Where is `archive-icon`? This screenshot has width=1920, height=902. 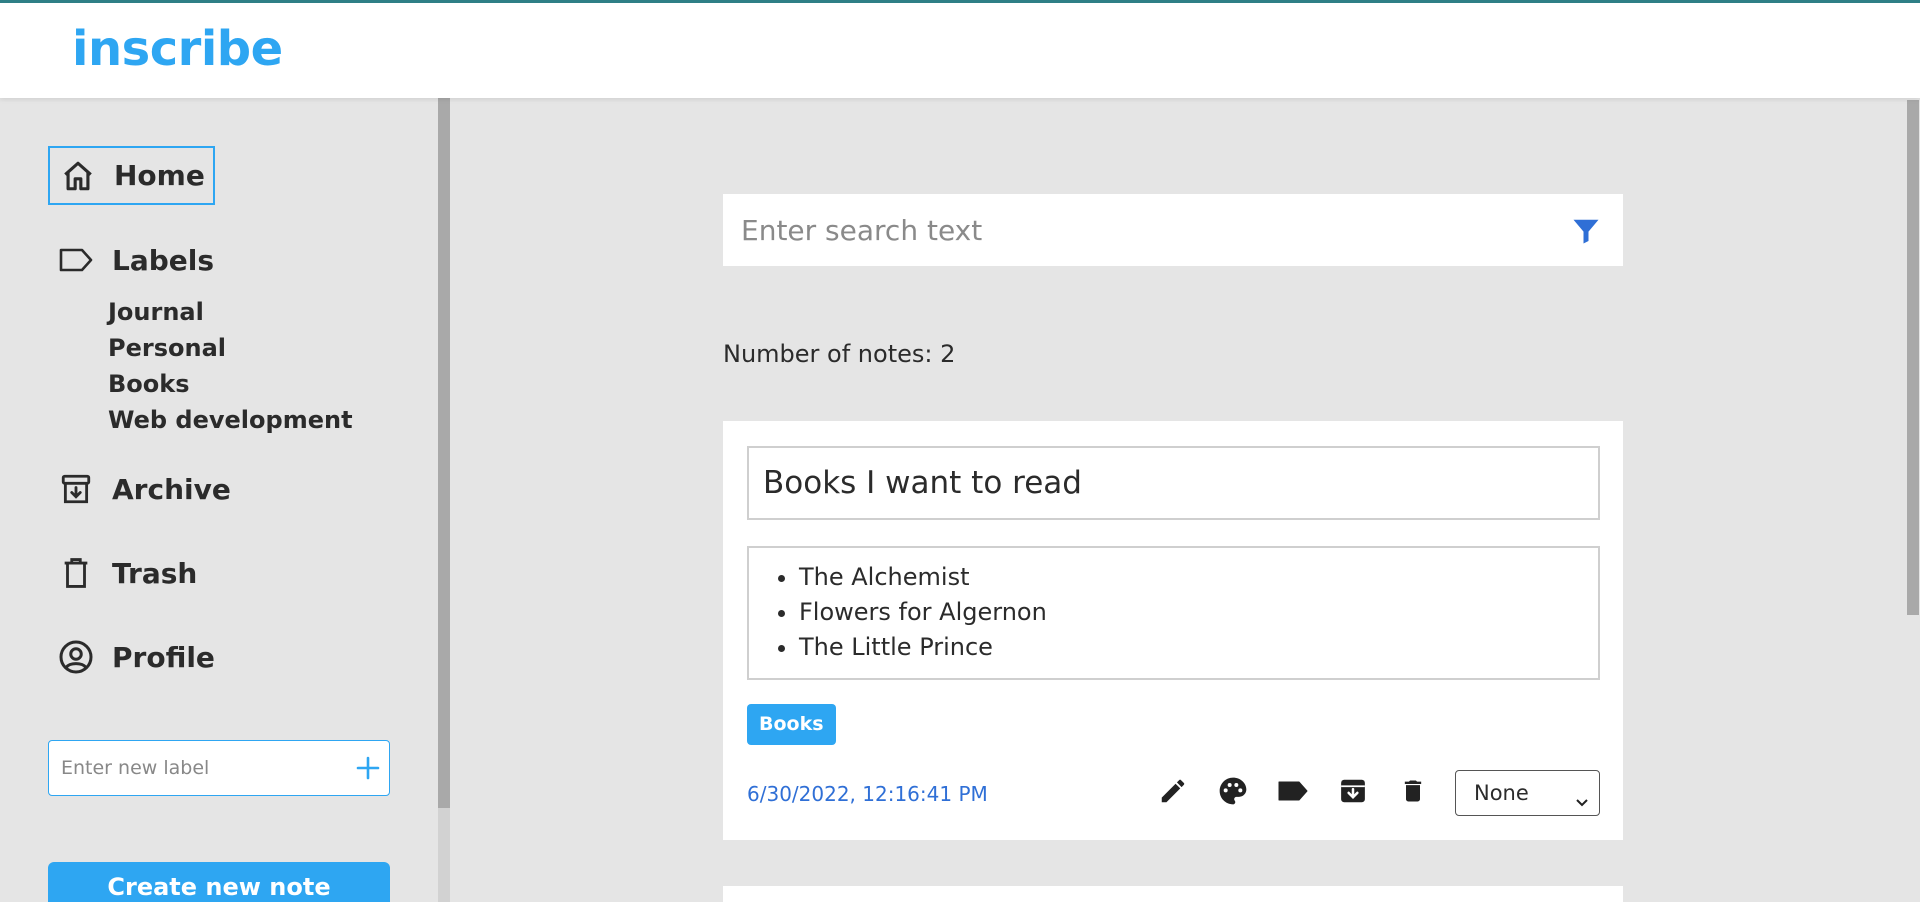
archive-icon is located at coordinates (76, 489).